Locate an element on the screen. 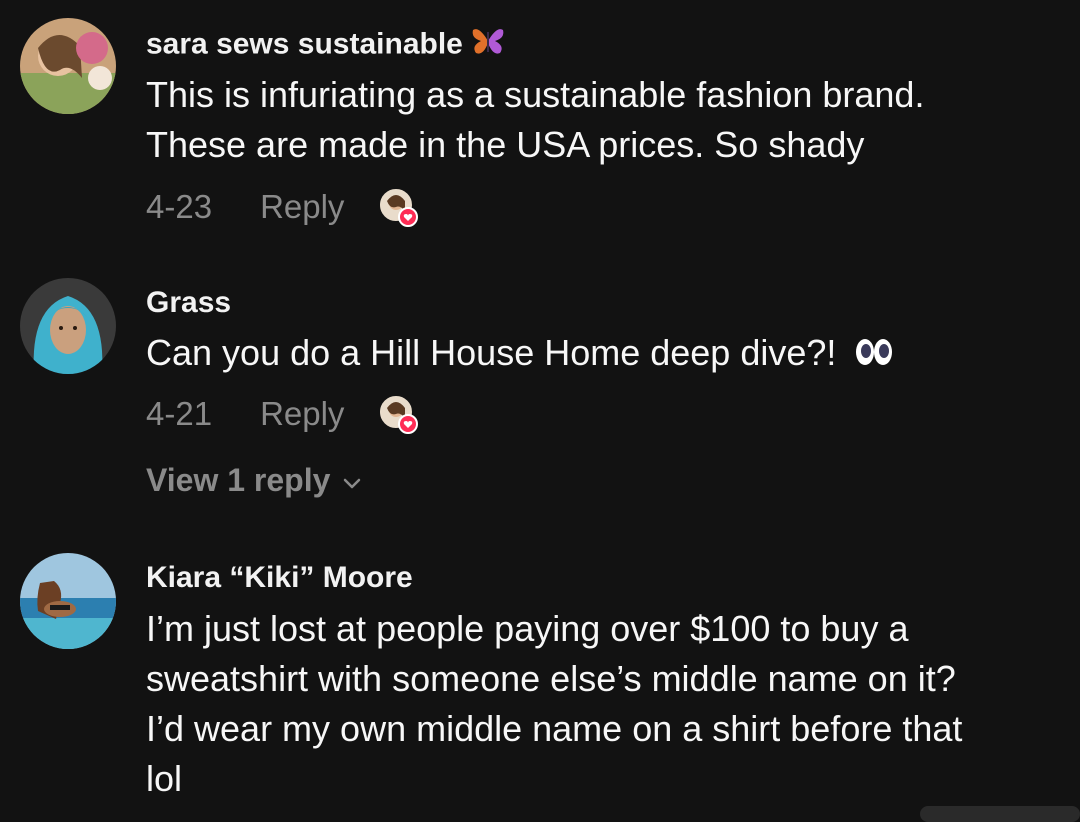 The height and width of the screenshot is (822, 1080). eyes-icon is located at coordinates (874, 355).